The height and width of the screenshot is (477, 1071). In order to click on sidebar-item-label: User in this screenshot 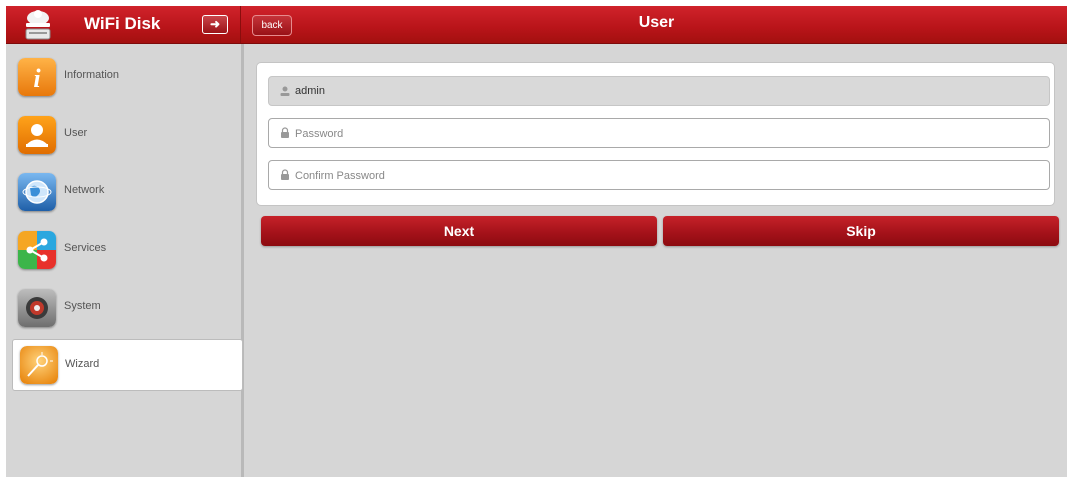, I will do `click(76, 133)`.